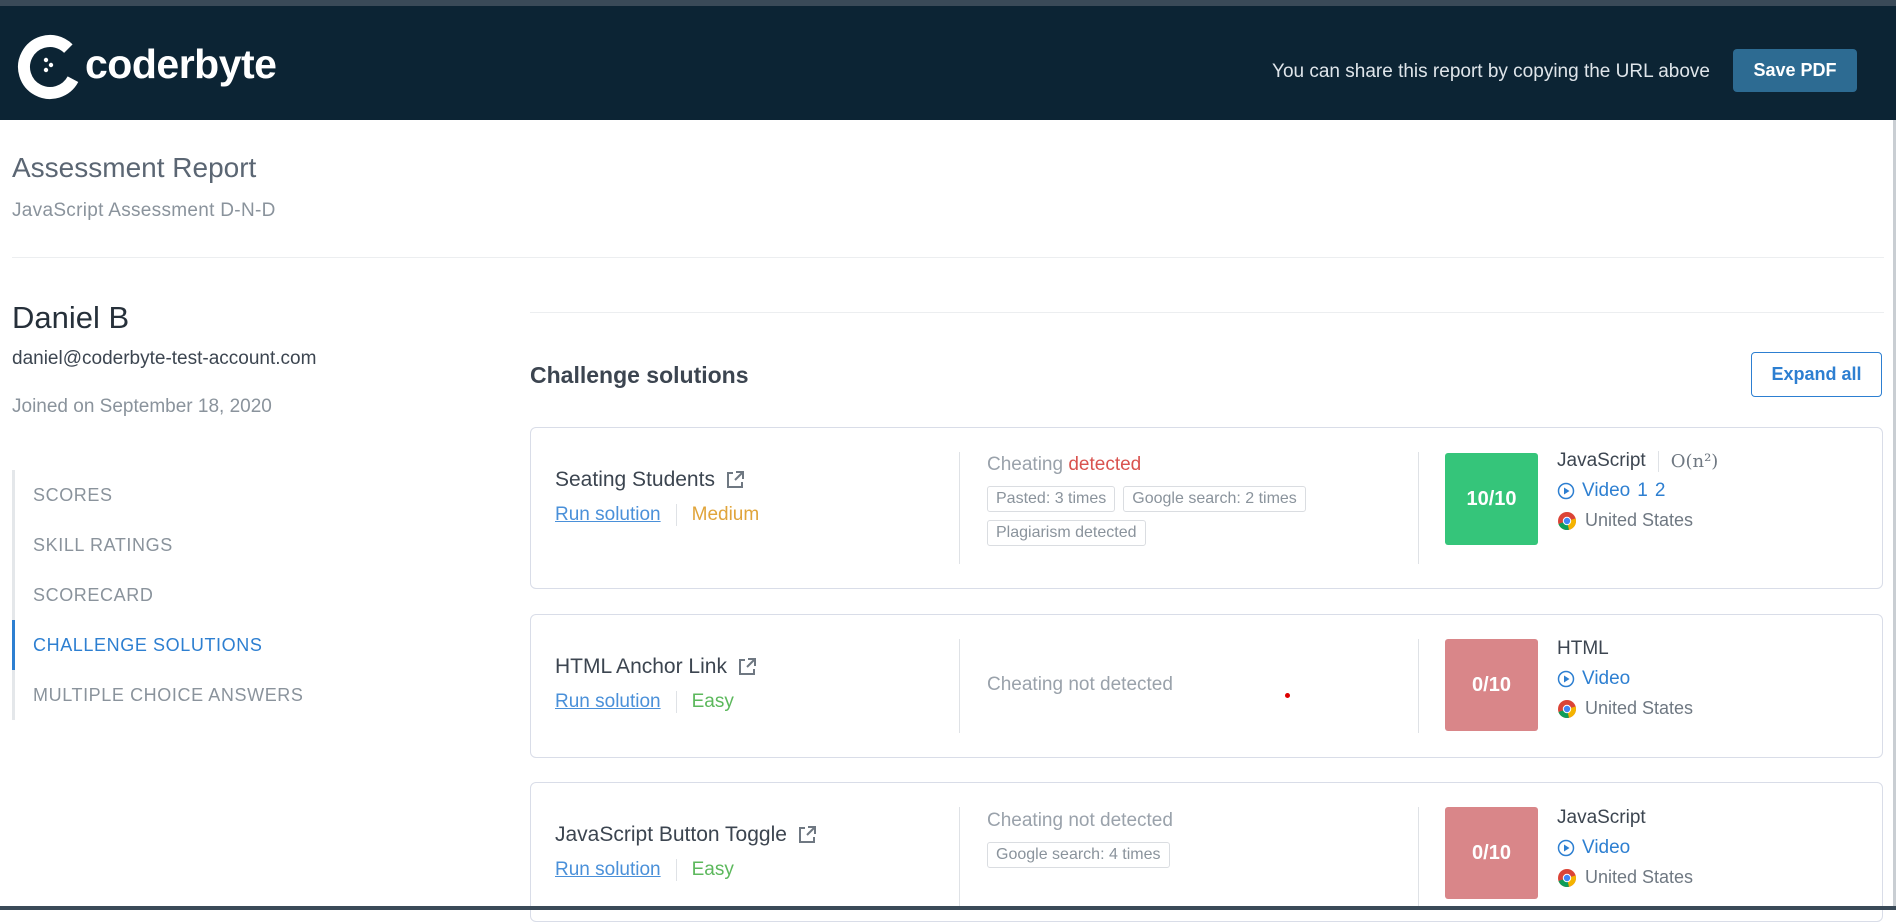 The height and width of the screenshot is (922, 1896). I want to click on brand-name: coderbyte, so click(181, 63).